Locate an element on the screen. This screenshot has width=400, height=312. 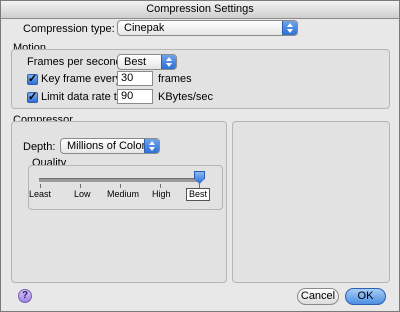
help-button: ? is located at coordinates (25, 296).